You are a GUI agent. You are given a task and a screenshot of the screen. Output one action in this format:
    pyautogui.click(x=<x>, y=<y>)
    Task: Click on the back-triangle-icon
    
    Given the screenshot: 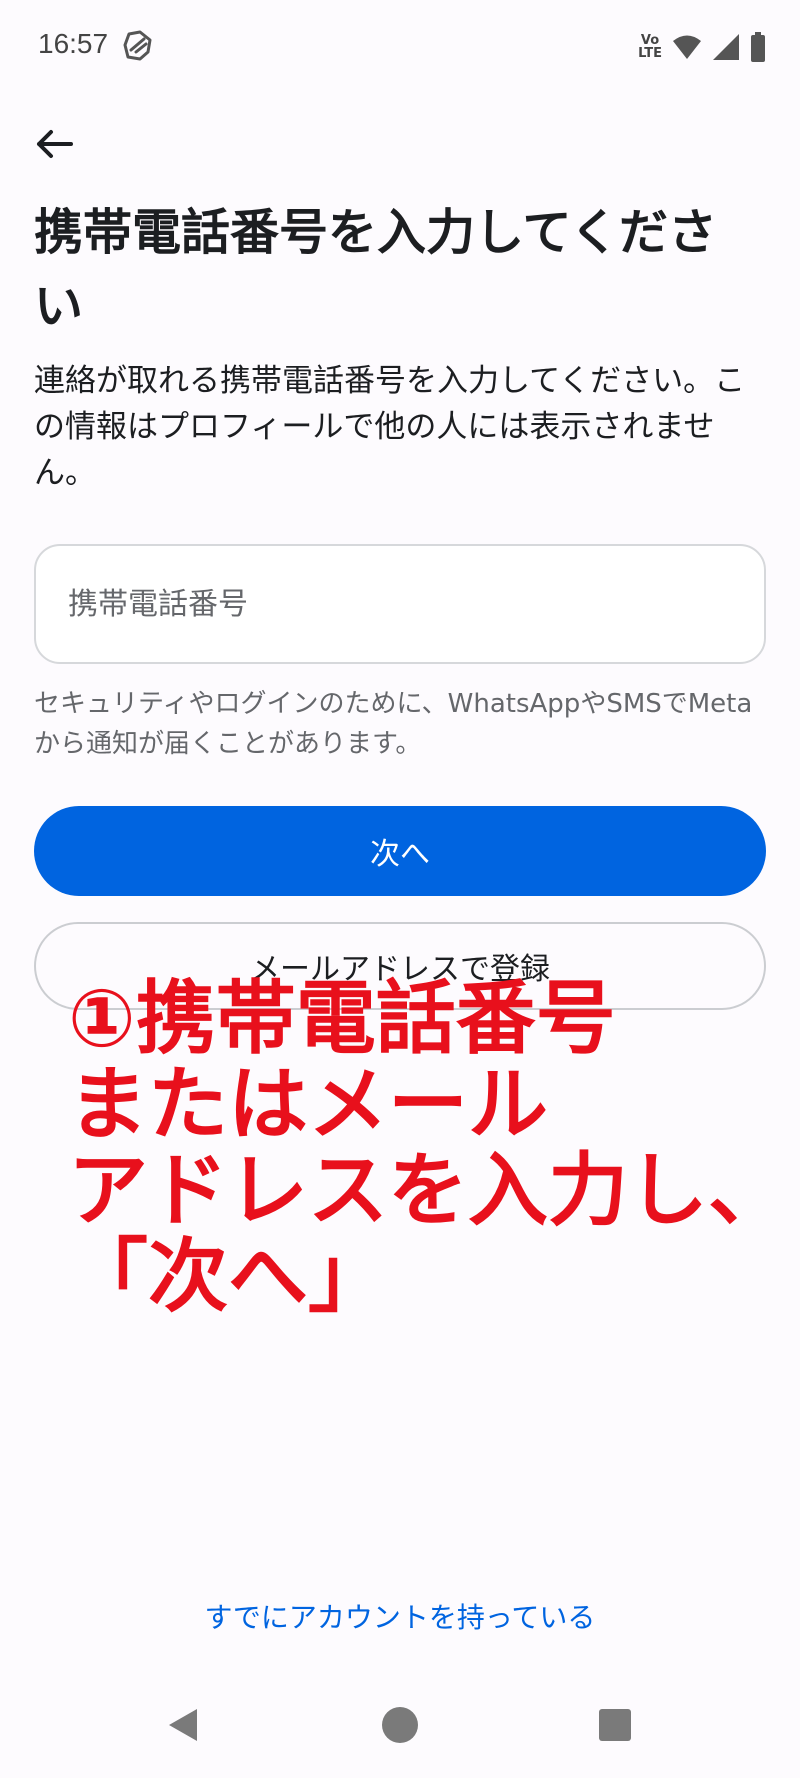 What is the action you would take?
    pyautogui.click(x=183, y=1725)
    